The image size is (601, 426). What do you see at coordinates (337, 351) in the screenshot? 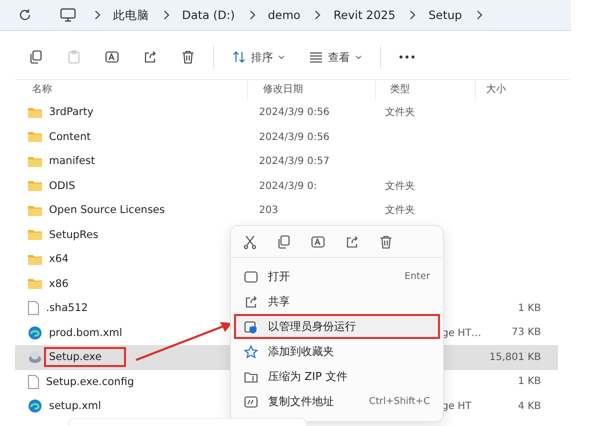
I see `menu-item: 添加到收藏夹` at bounding box center [337, 351].